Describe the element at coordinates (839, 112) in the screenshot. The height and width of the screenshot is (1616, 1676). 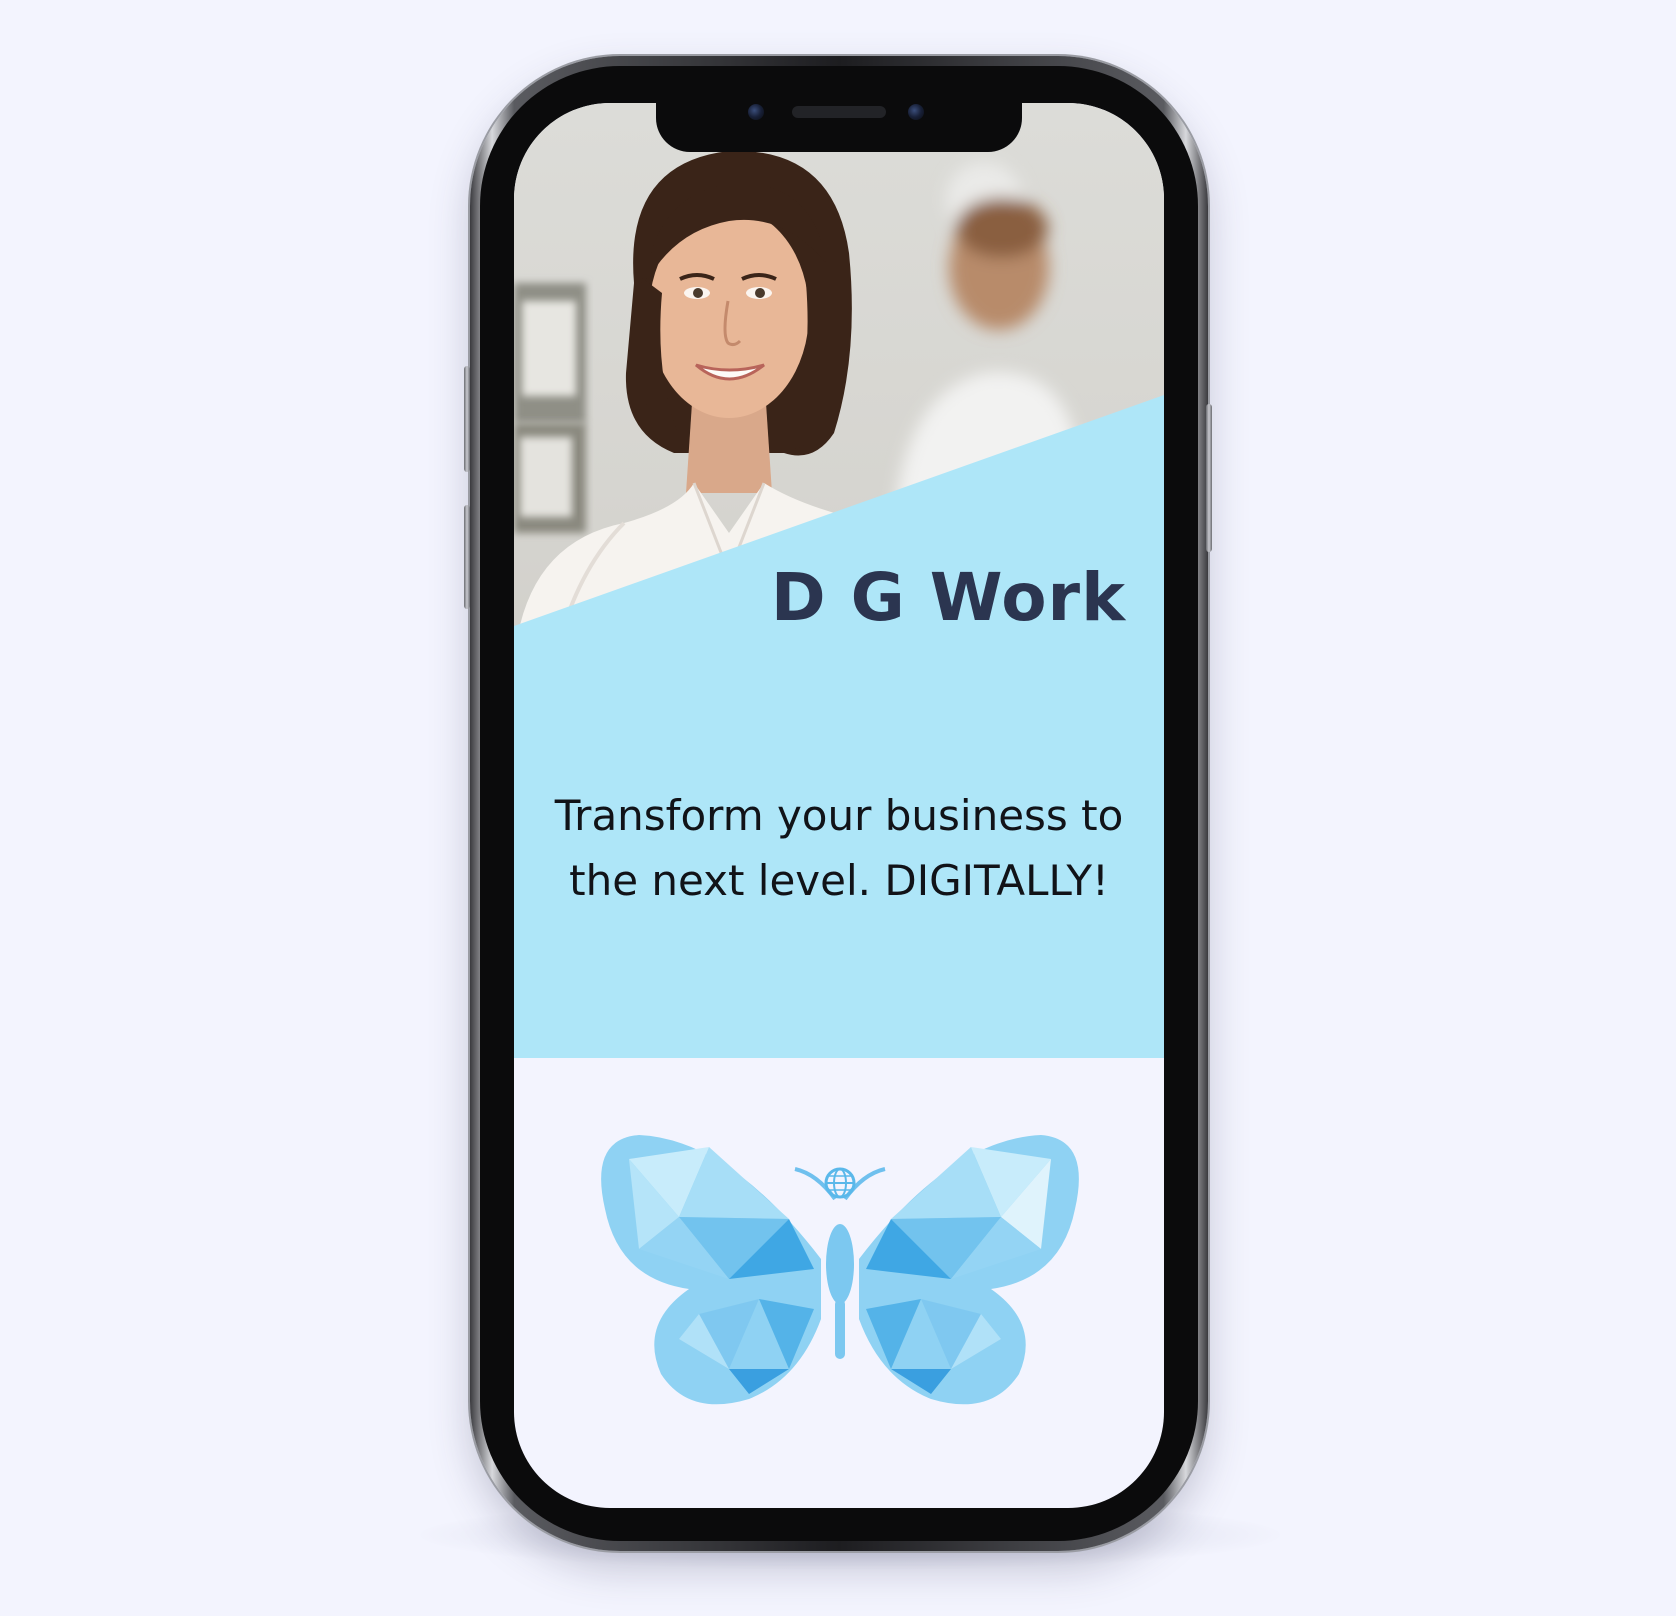
I see `speaker-grille` at that location.